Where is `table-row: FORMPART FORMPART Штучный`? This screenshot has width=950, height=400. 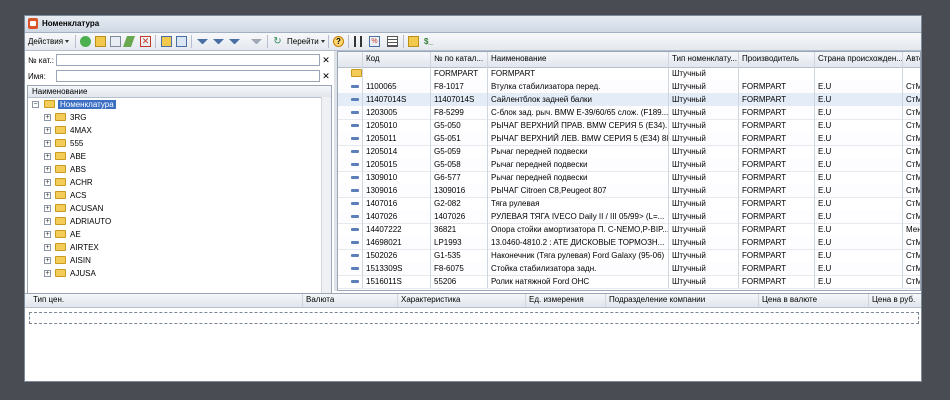
table-row: FORMPART FORMPART Штучный is located at coordinates (629, 74).